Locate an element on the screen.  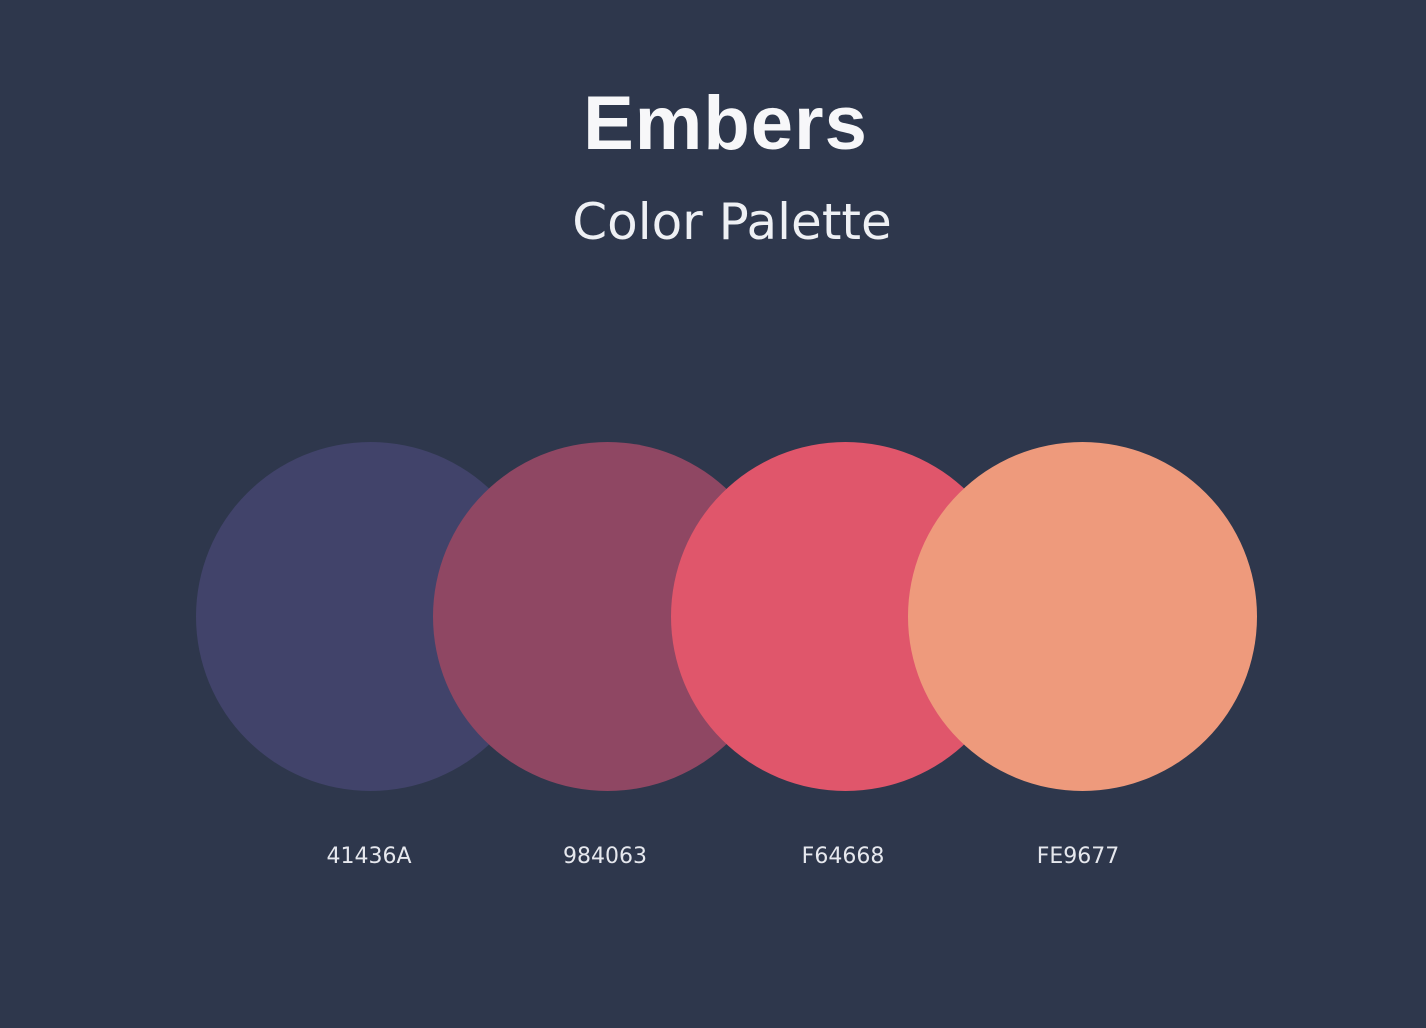
color-code-2: 984063 is located at coordinates (605, 856).